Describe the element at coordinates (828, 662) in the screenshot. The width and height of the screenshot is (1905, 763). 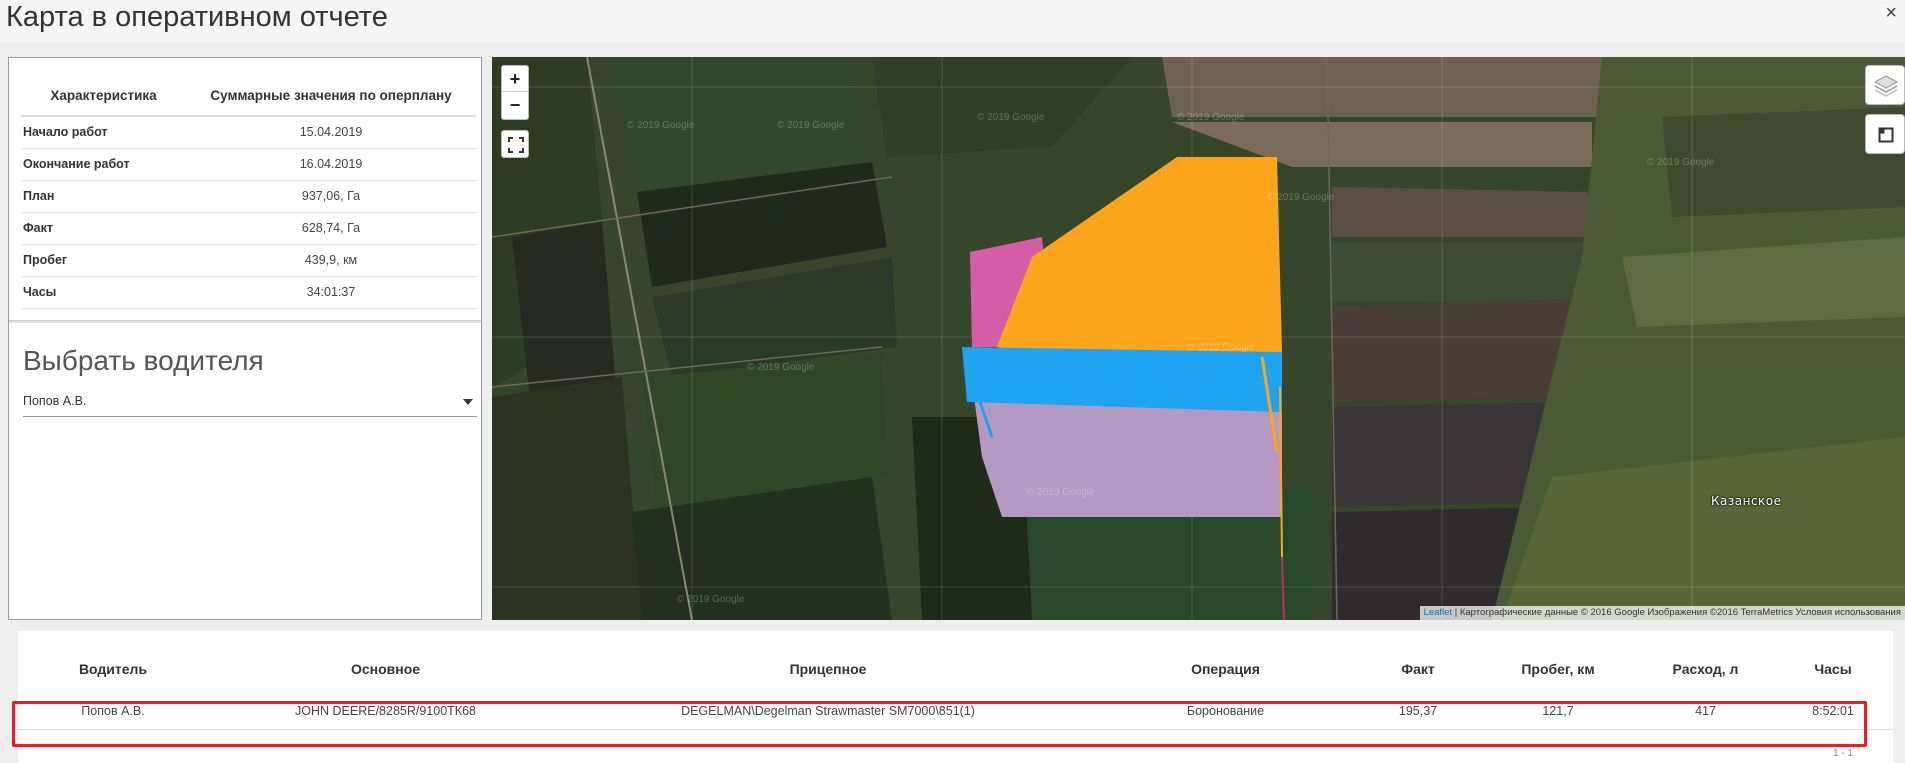
I see `column-header-trailer: Прицепное` at that location.